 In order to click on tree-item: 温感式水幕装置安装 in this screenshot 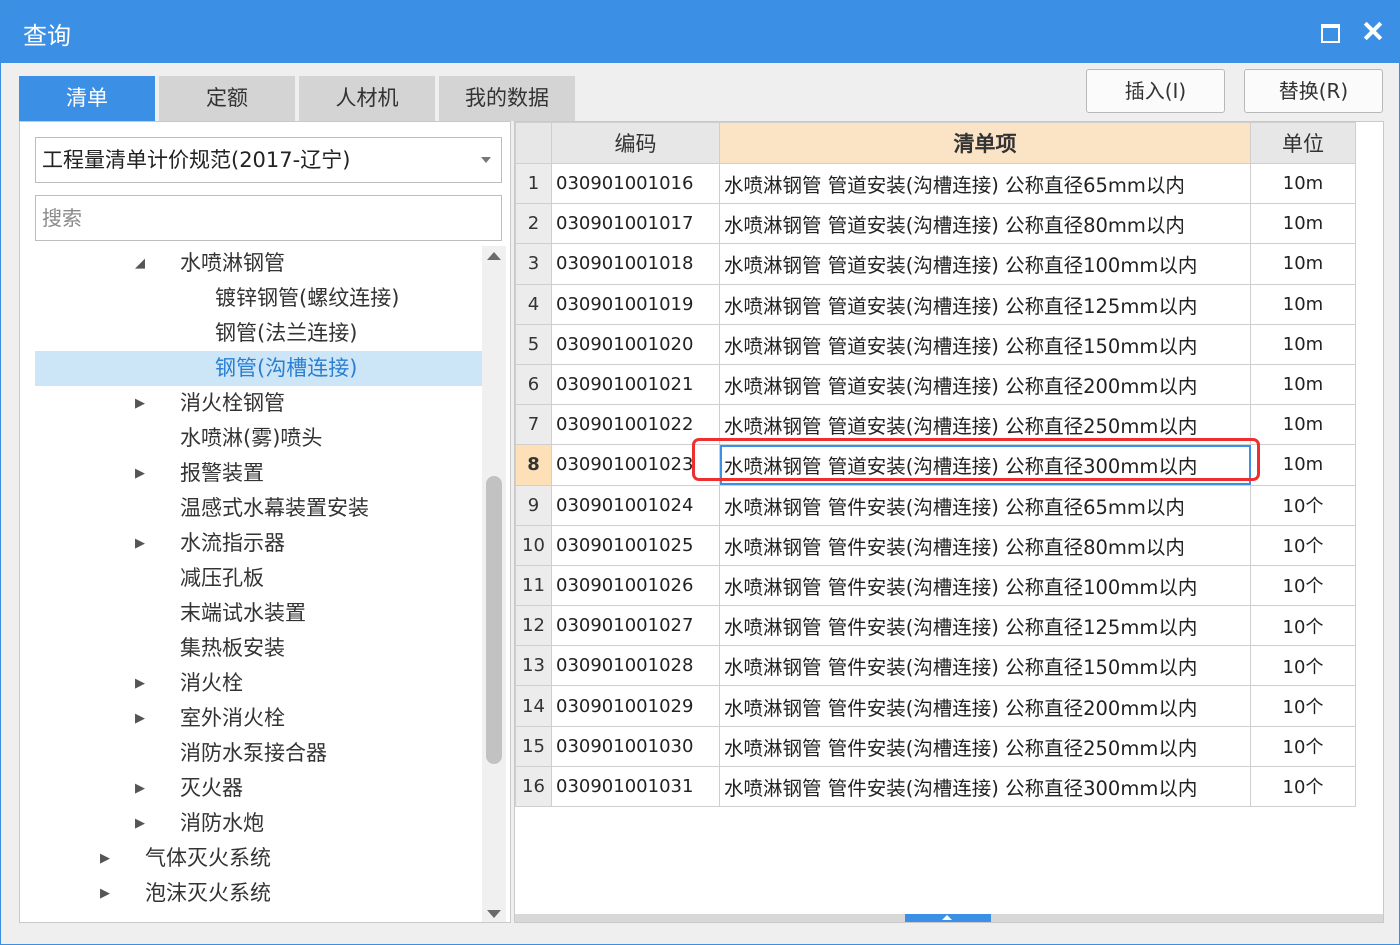, I will do `click(249, 508)`.